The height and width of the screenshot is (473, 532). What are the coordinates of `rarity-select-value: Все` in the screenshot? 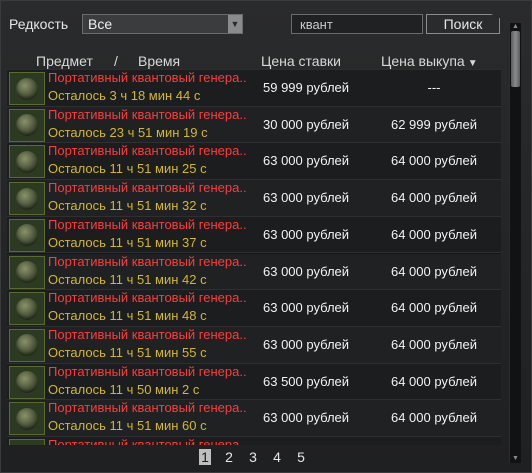 It's located at (100, 24).